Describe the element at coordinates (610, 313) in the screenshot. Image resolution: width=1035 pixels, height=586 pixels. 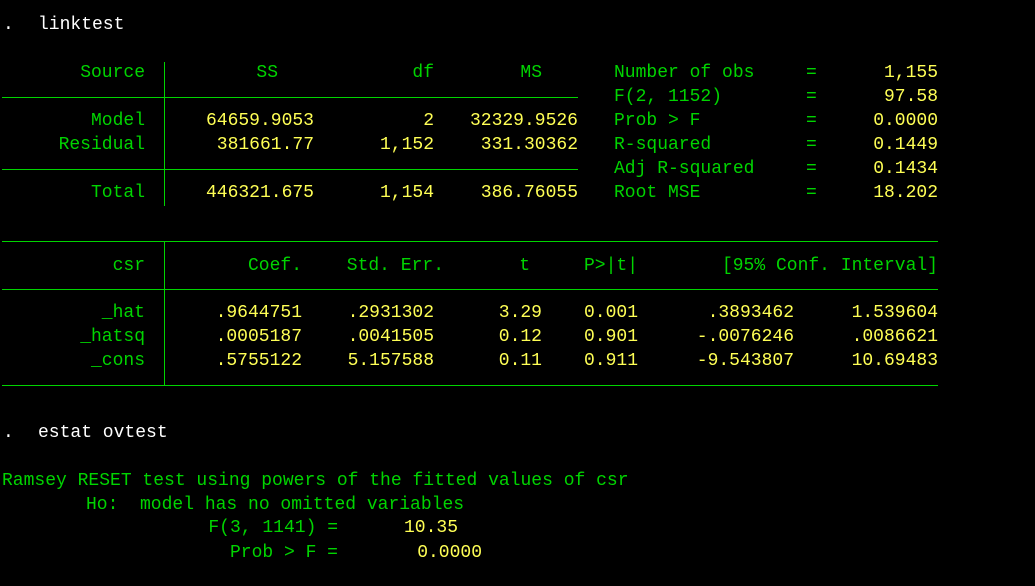
I see `coef-row-p: 0.001` at that location.